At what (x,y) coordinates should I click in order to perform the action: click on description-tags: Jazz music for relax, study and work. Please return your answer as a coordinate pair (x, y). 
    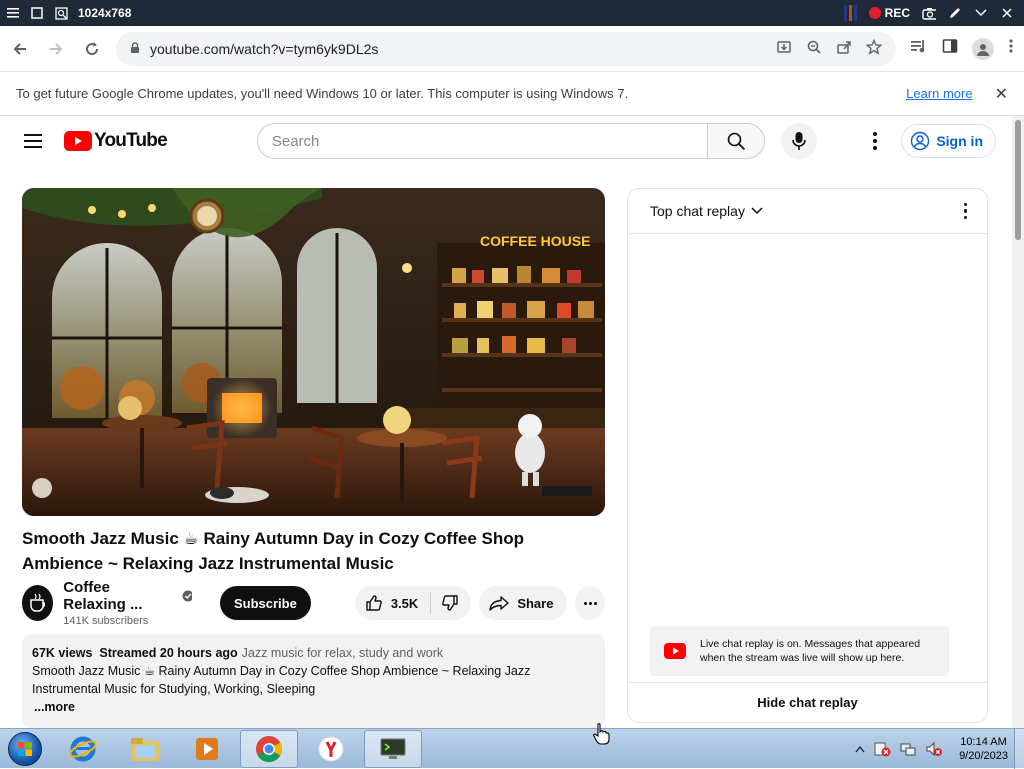
    Looking at the image, I should click on (342, 653).